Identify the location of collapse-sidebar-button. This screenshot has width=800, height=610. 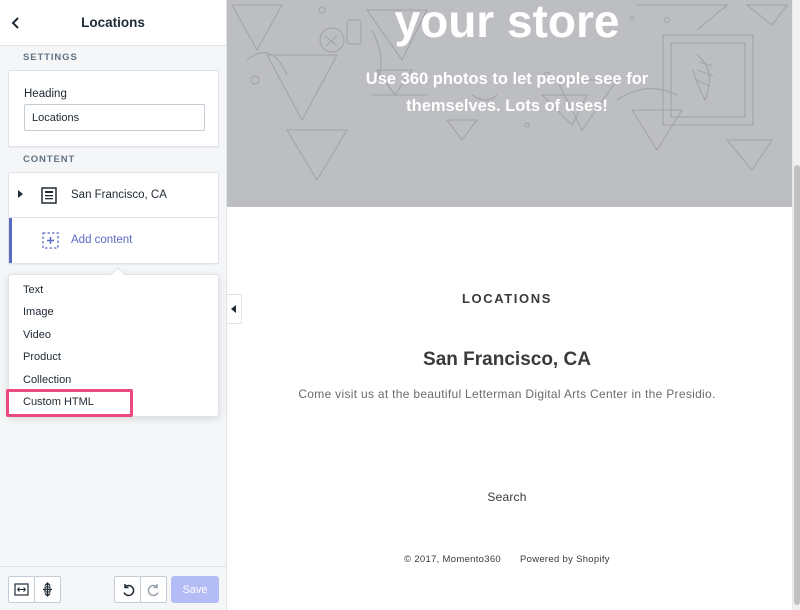
(234, 309).